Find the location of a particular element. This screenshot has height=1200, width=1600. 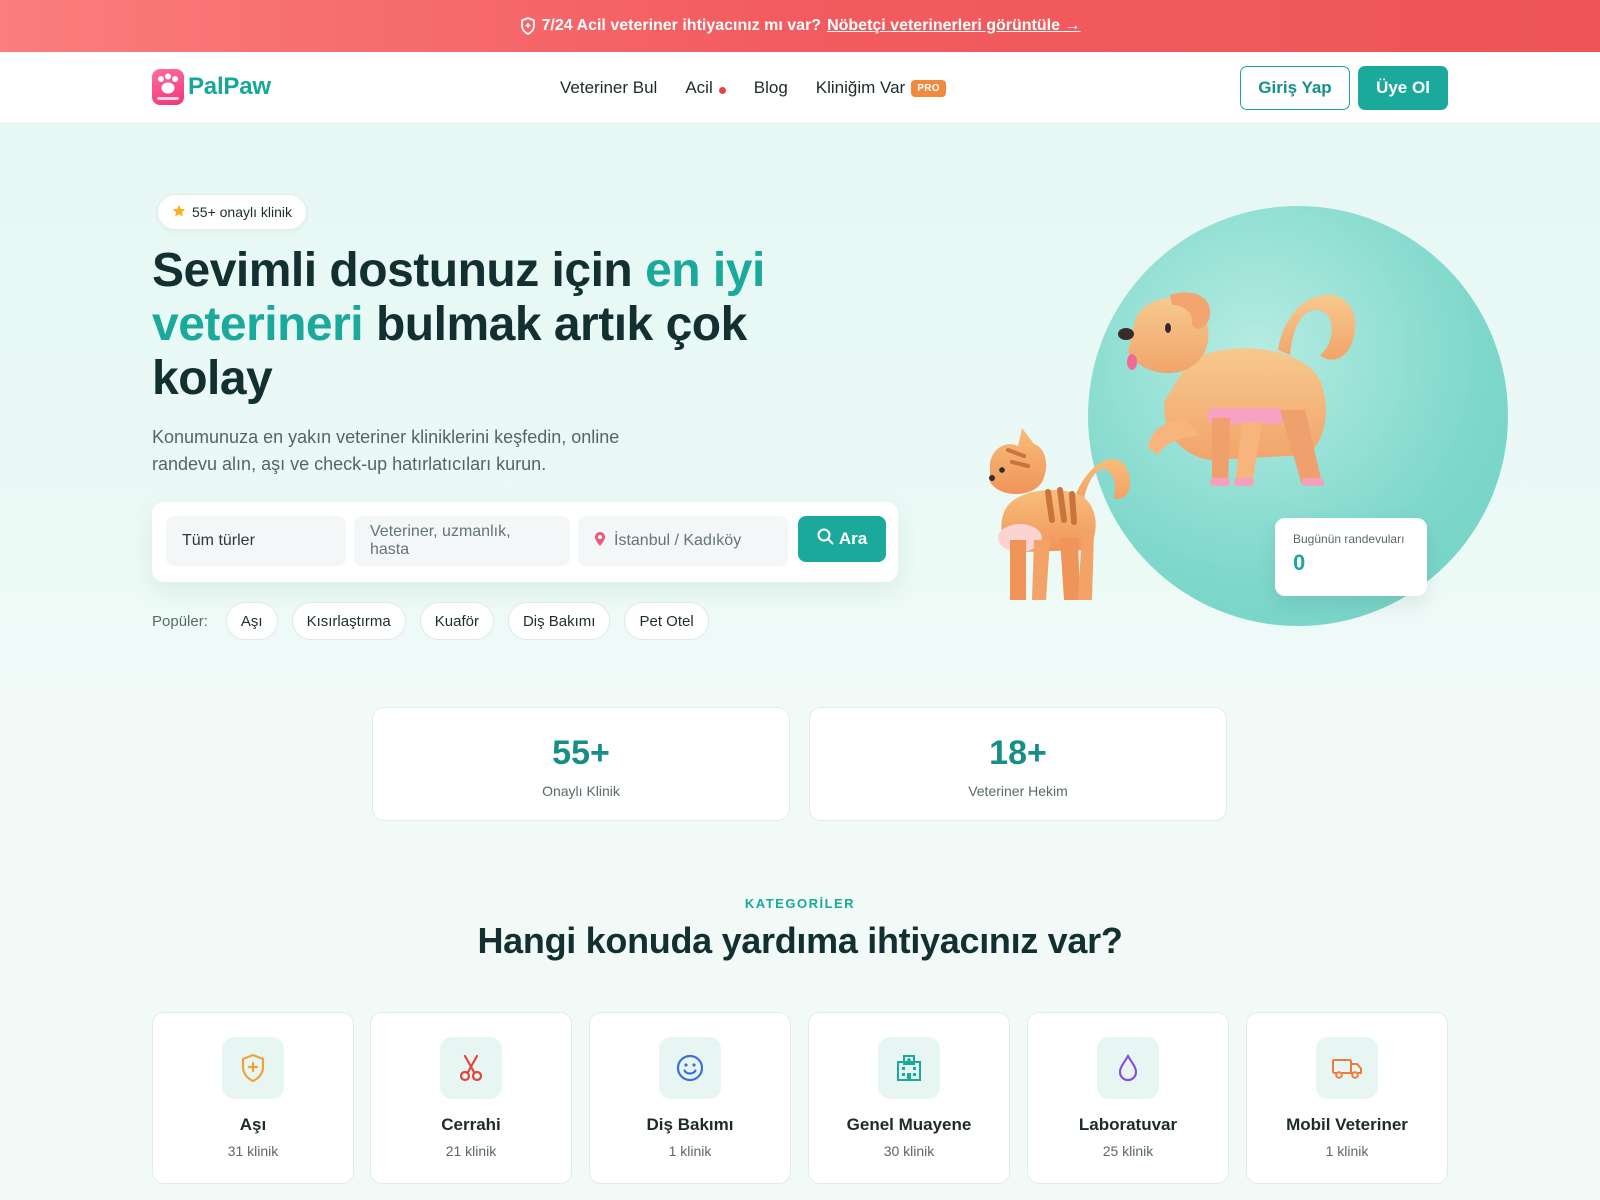

search-button-label: Ara is located at coordinates (853, 538).